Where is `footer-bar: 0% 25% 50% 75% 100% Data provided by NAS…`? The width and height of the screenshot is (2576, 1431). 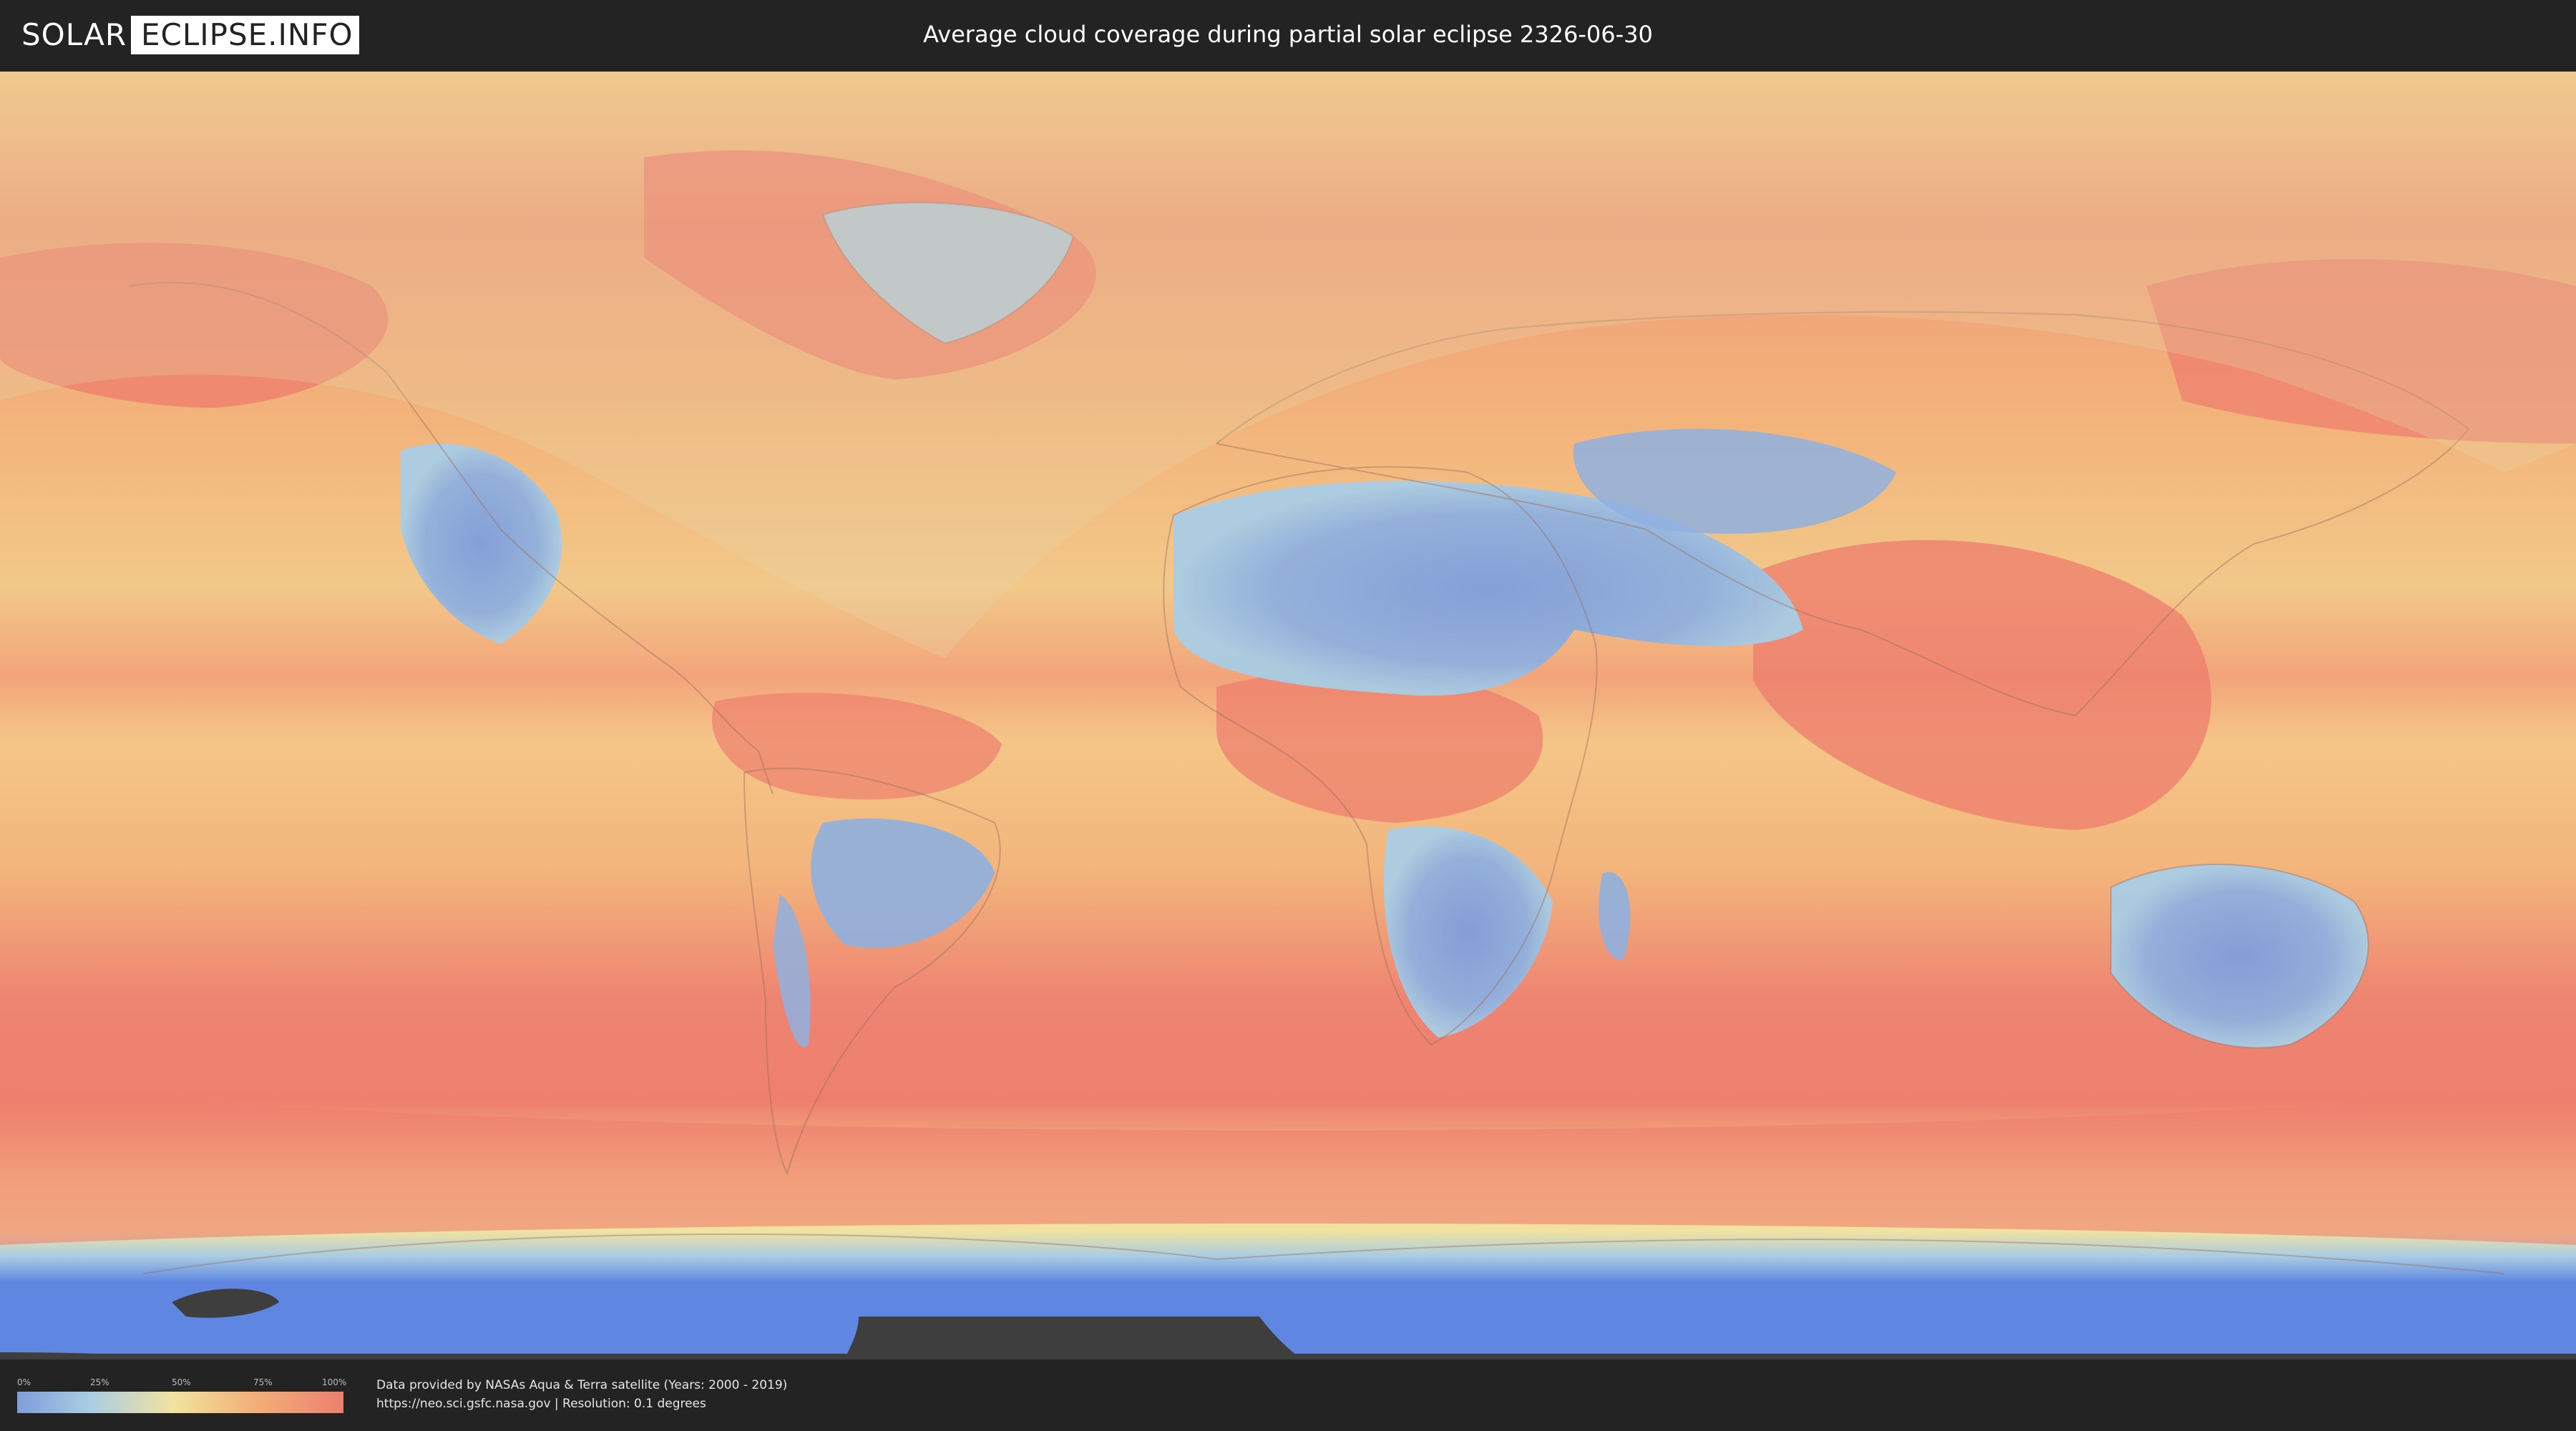 footer-bar: 0% 25% 50% 75% 100% Data provided by NAS… is located at coordinates (1288, 1395).